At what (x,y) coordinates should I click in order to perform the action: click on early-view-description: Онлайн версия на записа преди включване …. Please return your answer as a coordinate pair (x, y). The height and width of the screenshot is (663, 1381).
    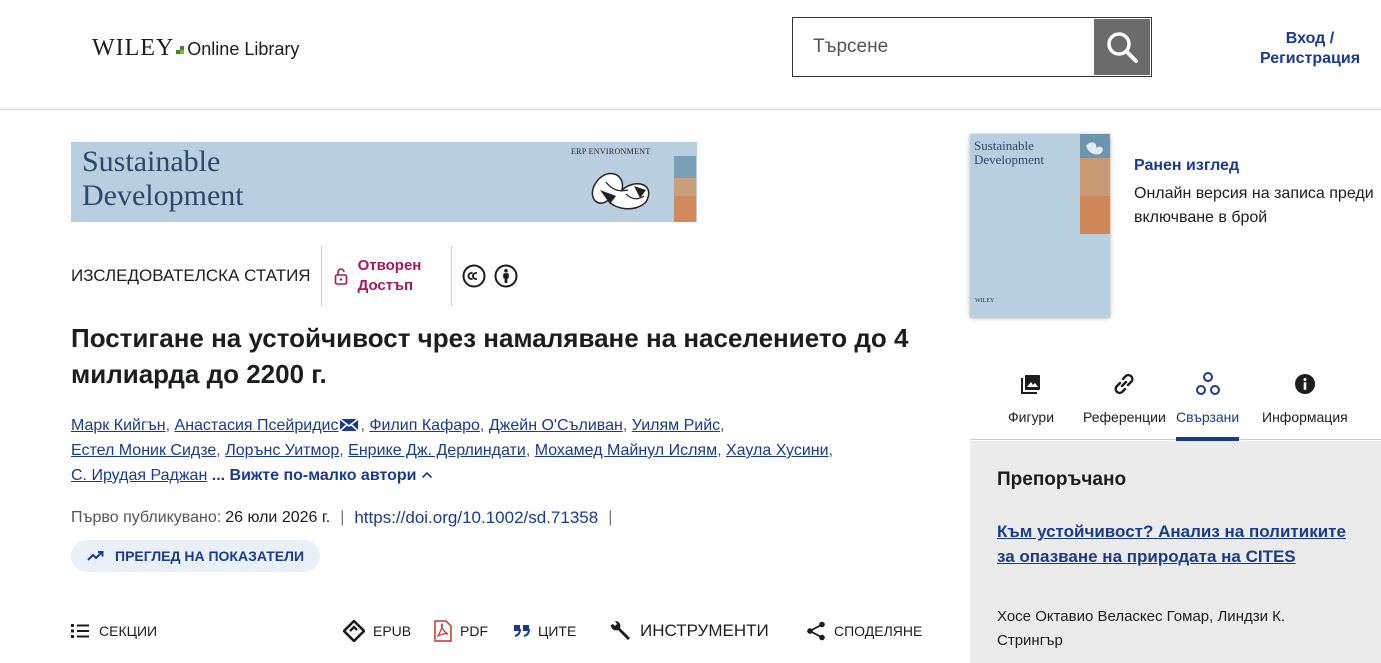
    Looking at the image, I should click on (1254, 205).